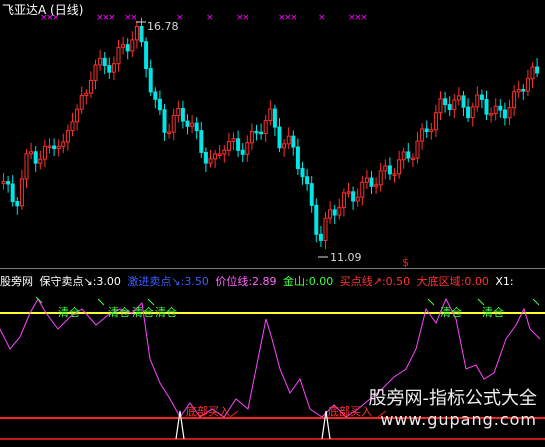 The height and width of the screenshot is (447, 545). I want to click on qingcang-label-2: 清仓, so click(119, 312).